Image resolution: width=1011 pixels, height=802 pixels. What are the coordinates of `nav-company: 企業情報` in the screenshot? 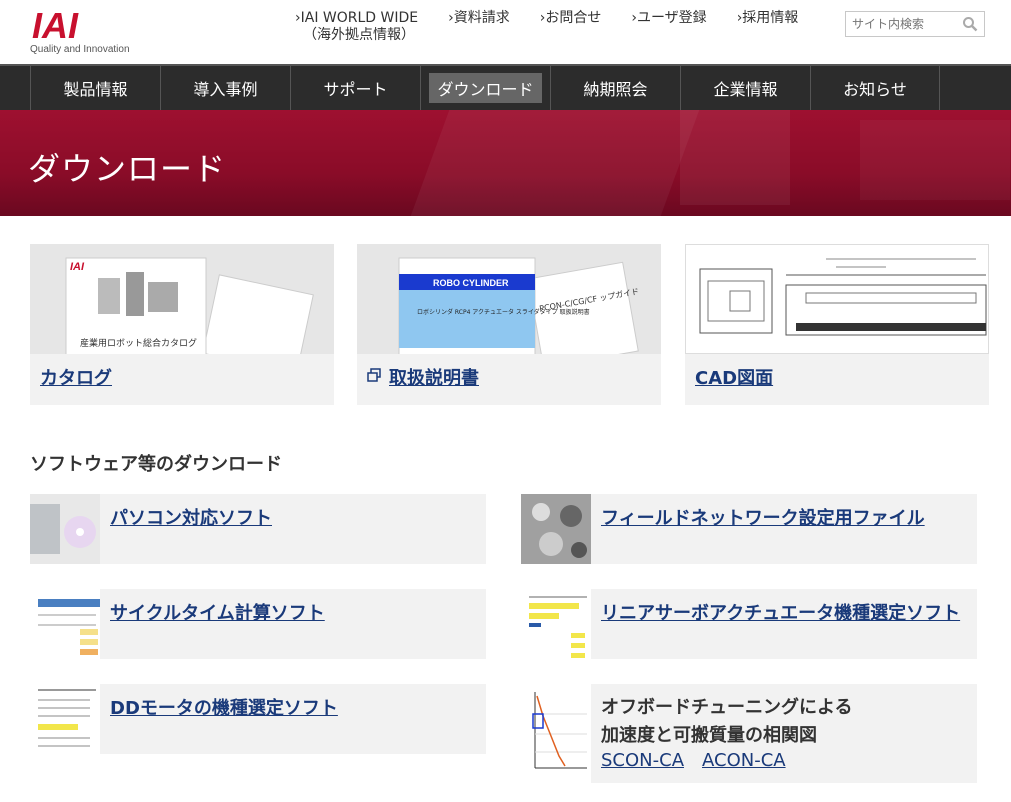 It's located at (745, 88).